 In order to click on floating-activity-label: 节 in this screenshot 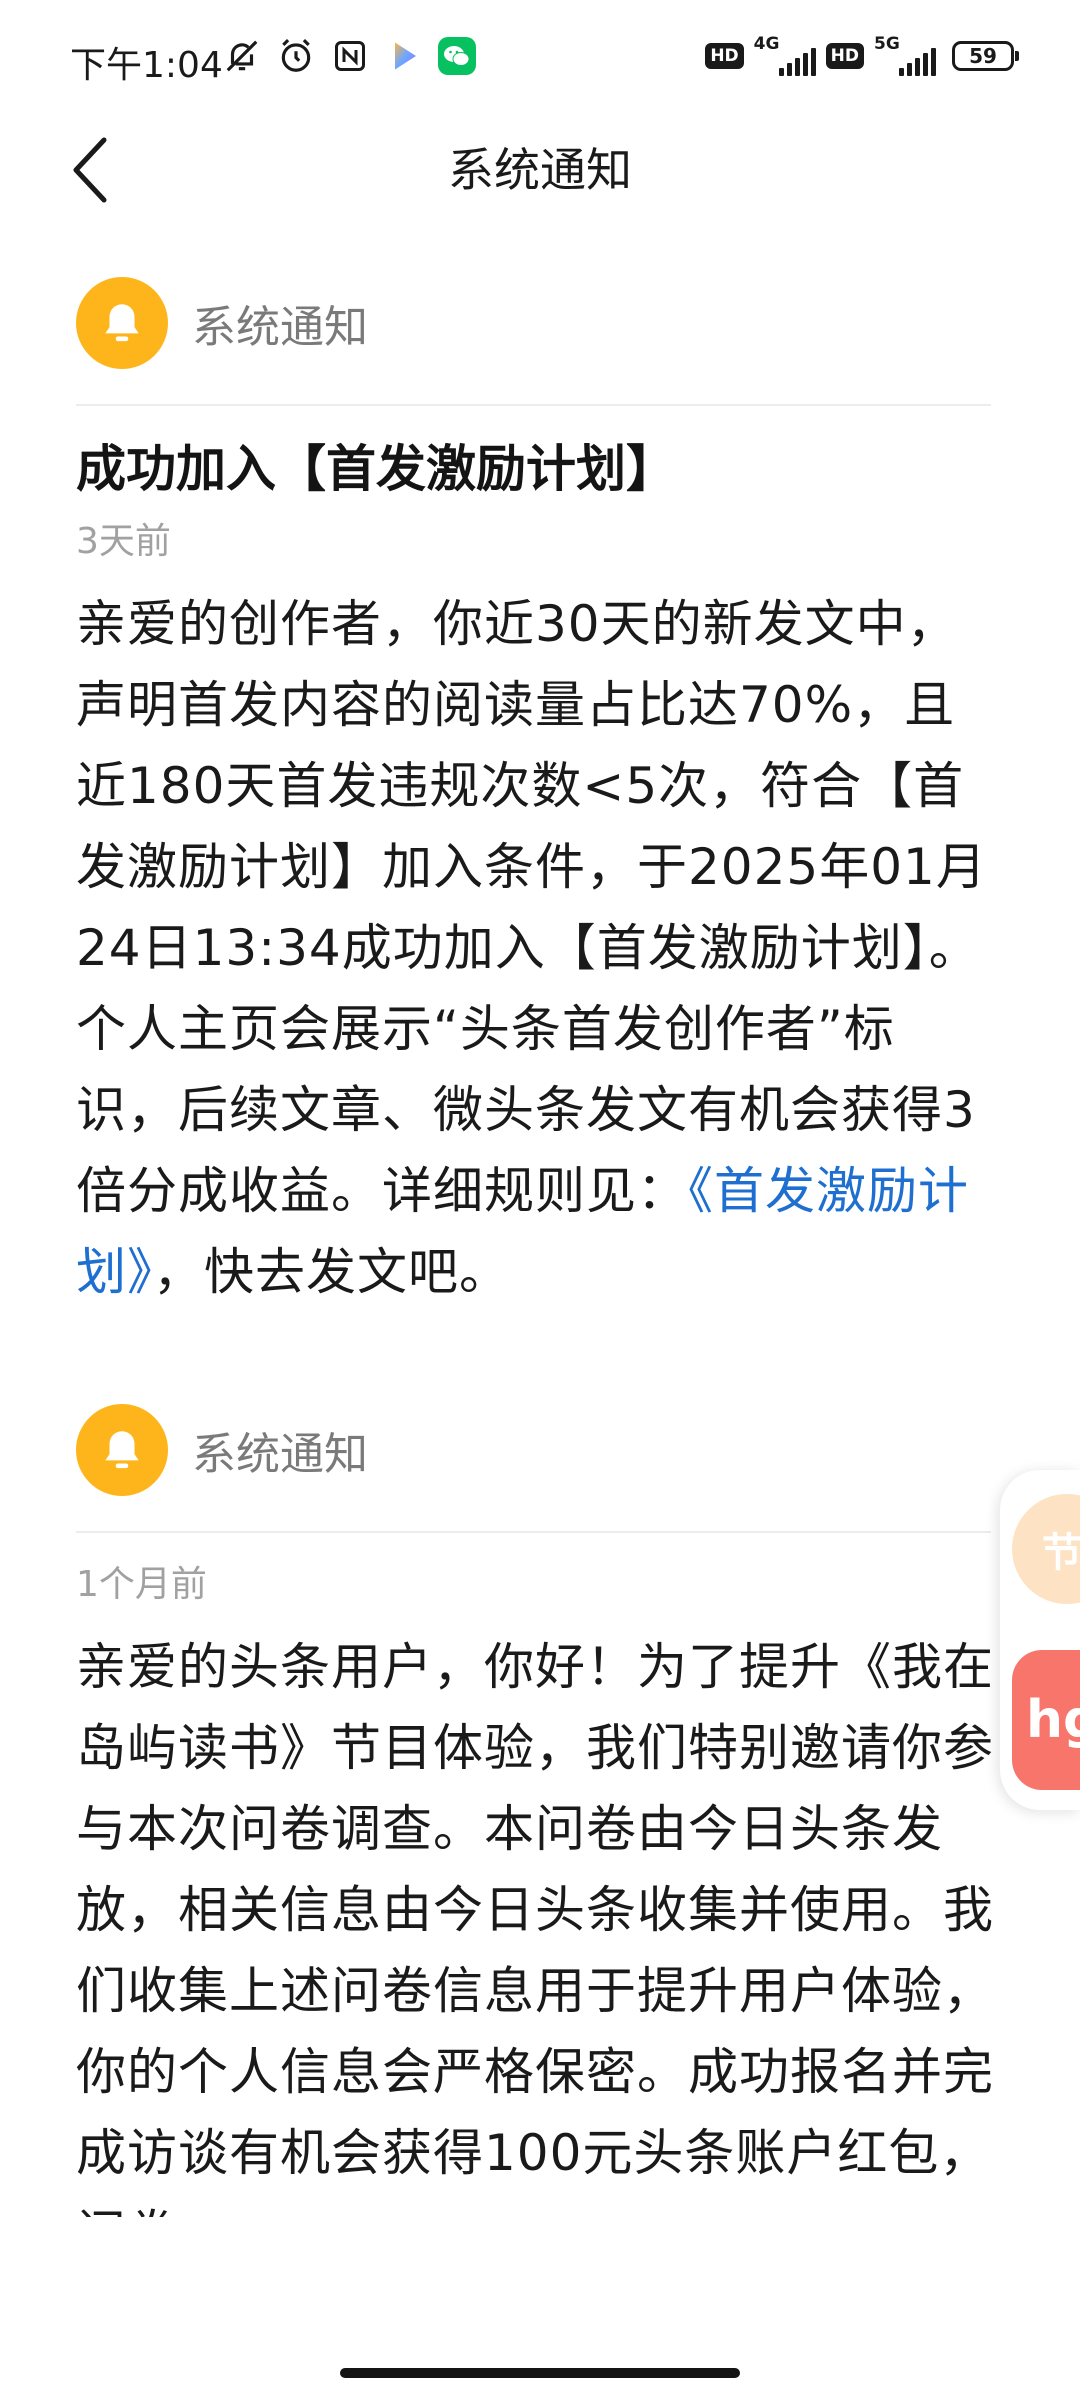, I will do `click(1061, 1553)`.